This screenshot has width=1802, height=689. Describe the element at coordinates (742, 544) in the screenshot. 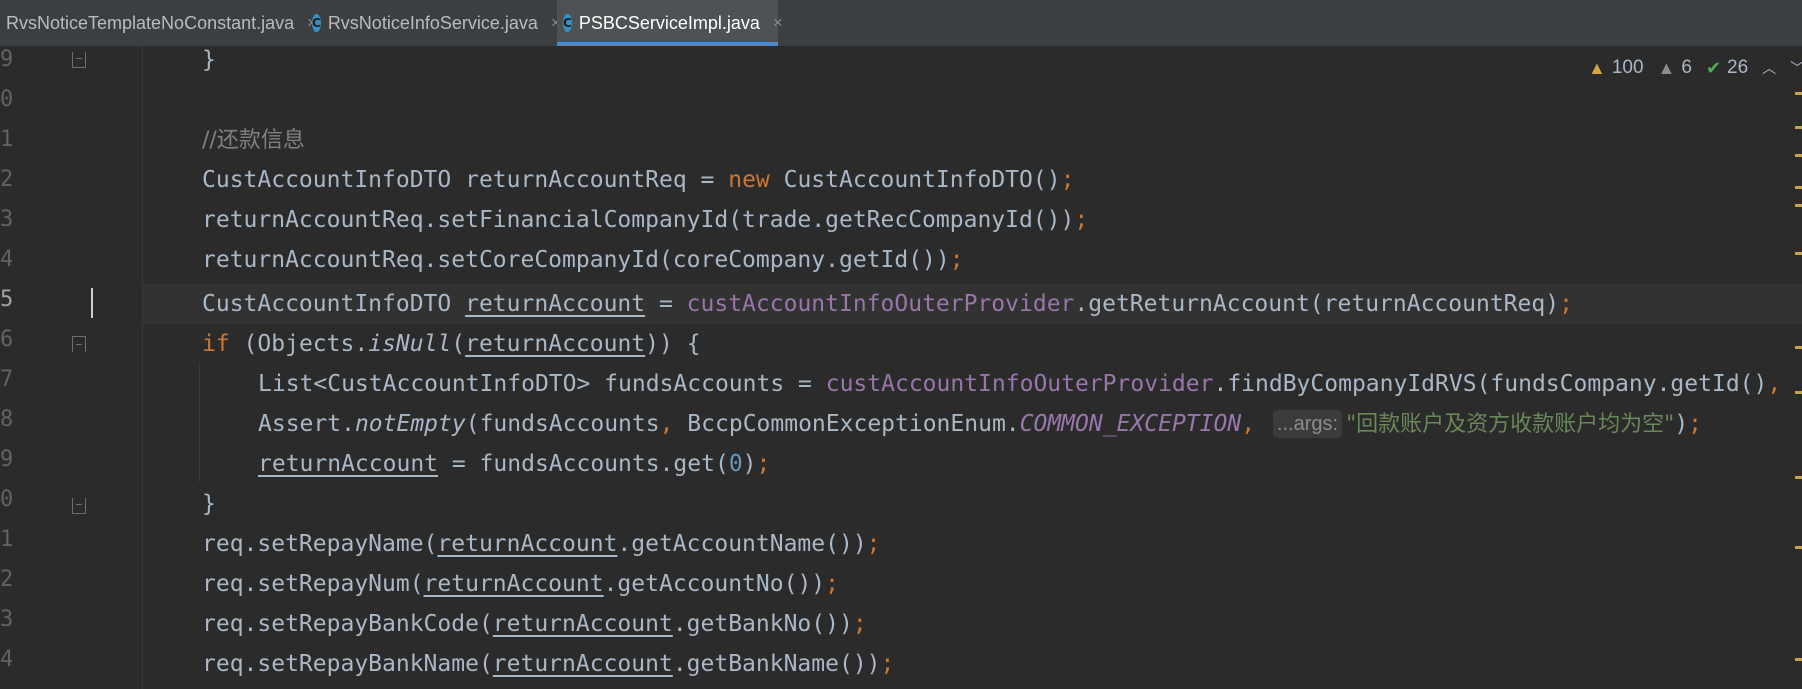

I see `code-call: .getAccountName())` at that location.